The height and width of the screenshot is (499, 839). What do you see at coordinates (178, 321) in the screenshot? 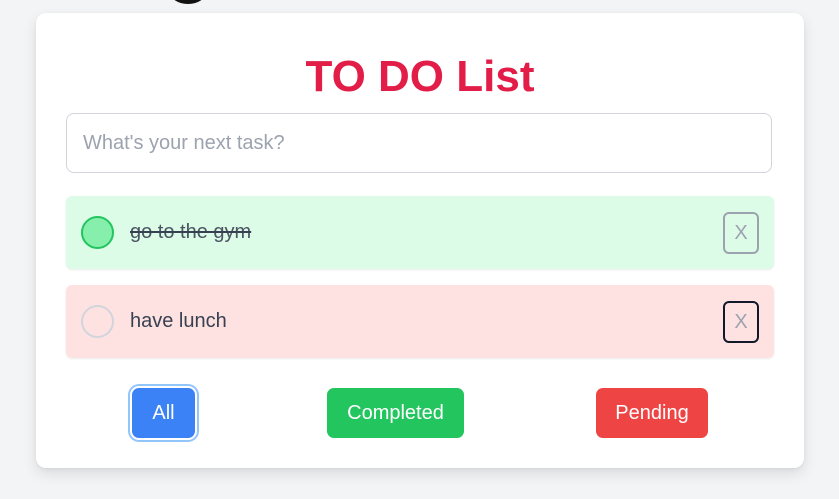
I see `todo-text: have lunch` at bounding box center [178, 321].